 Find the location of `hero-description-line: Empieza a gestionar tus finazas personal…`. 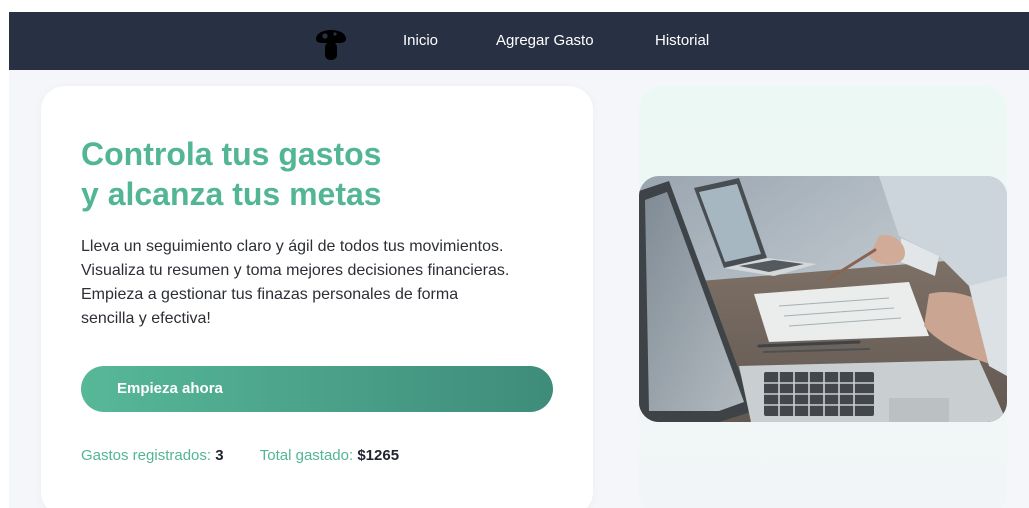

hero-description-line: Empieza a gestionar tus finazas personal… is located at coordinates (270, 294).